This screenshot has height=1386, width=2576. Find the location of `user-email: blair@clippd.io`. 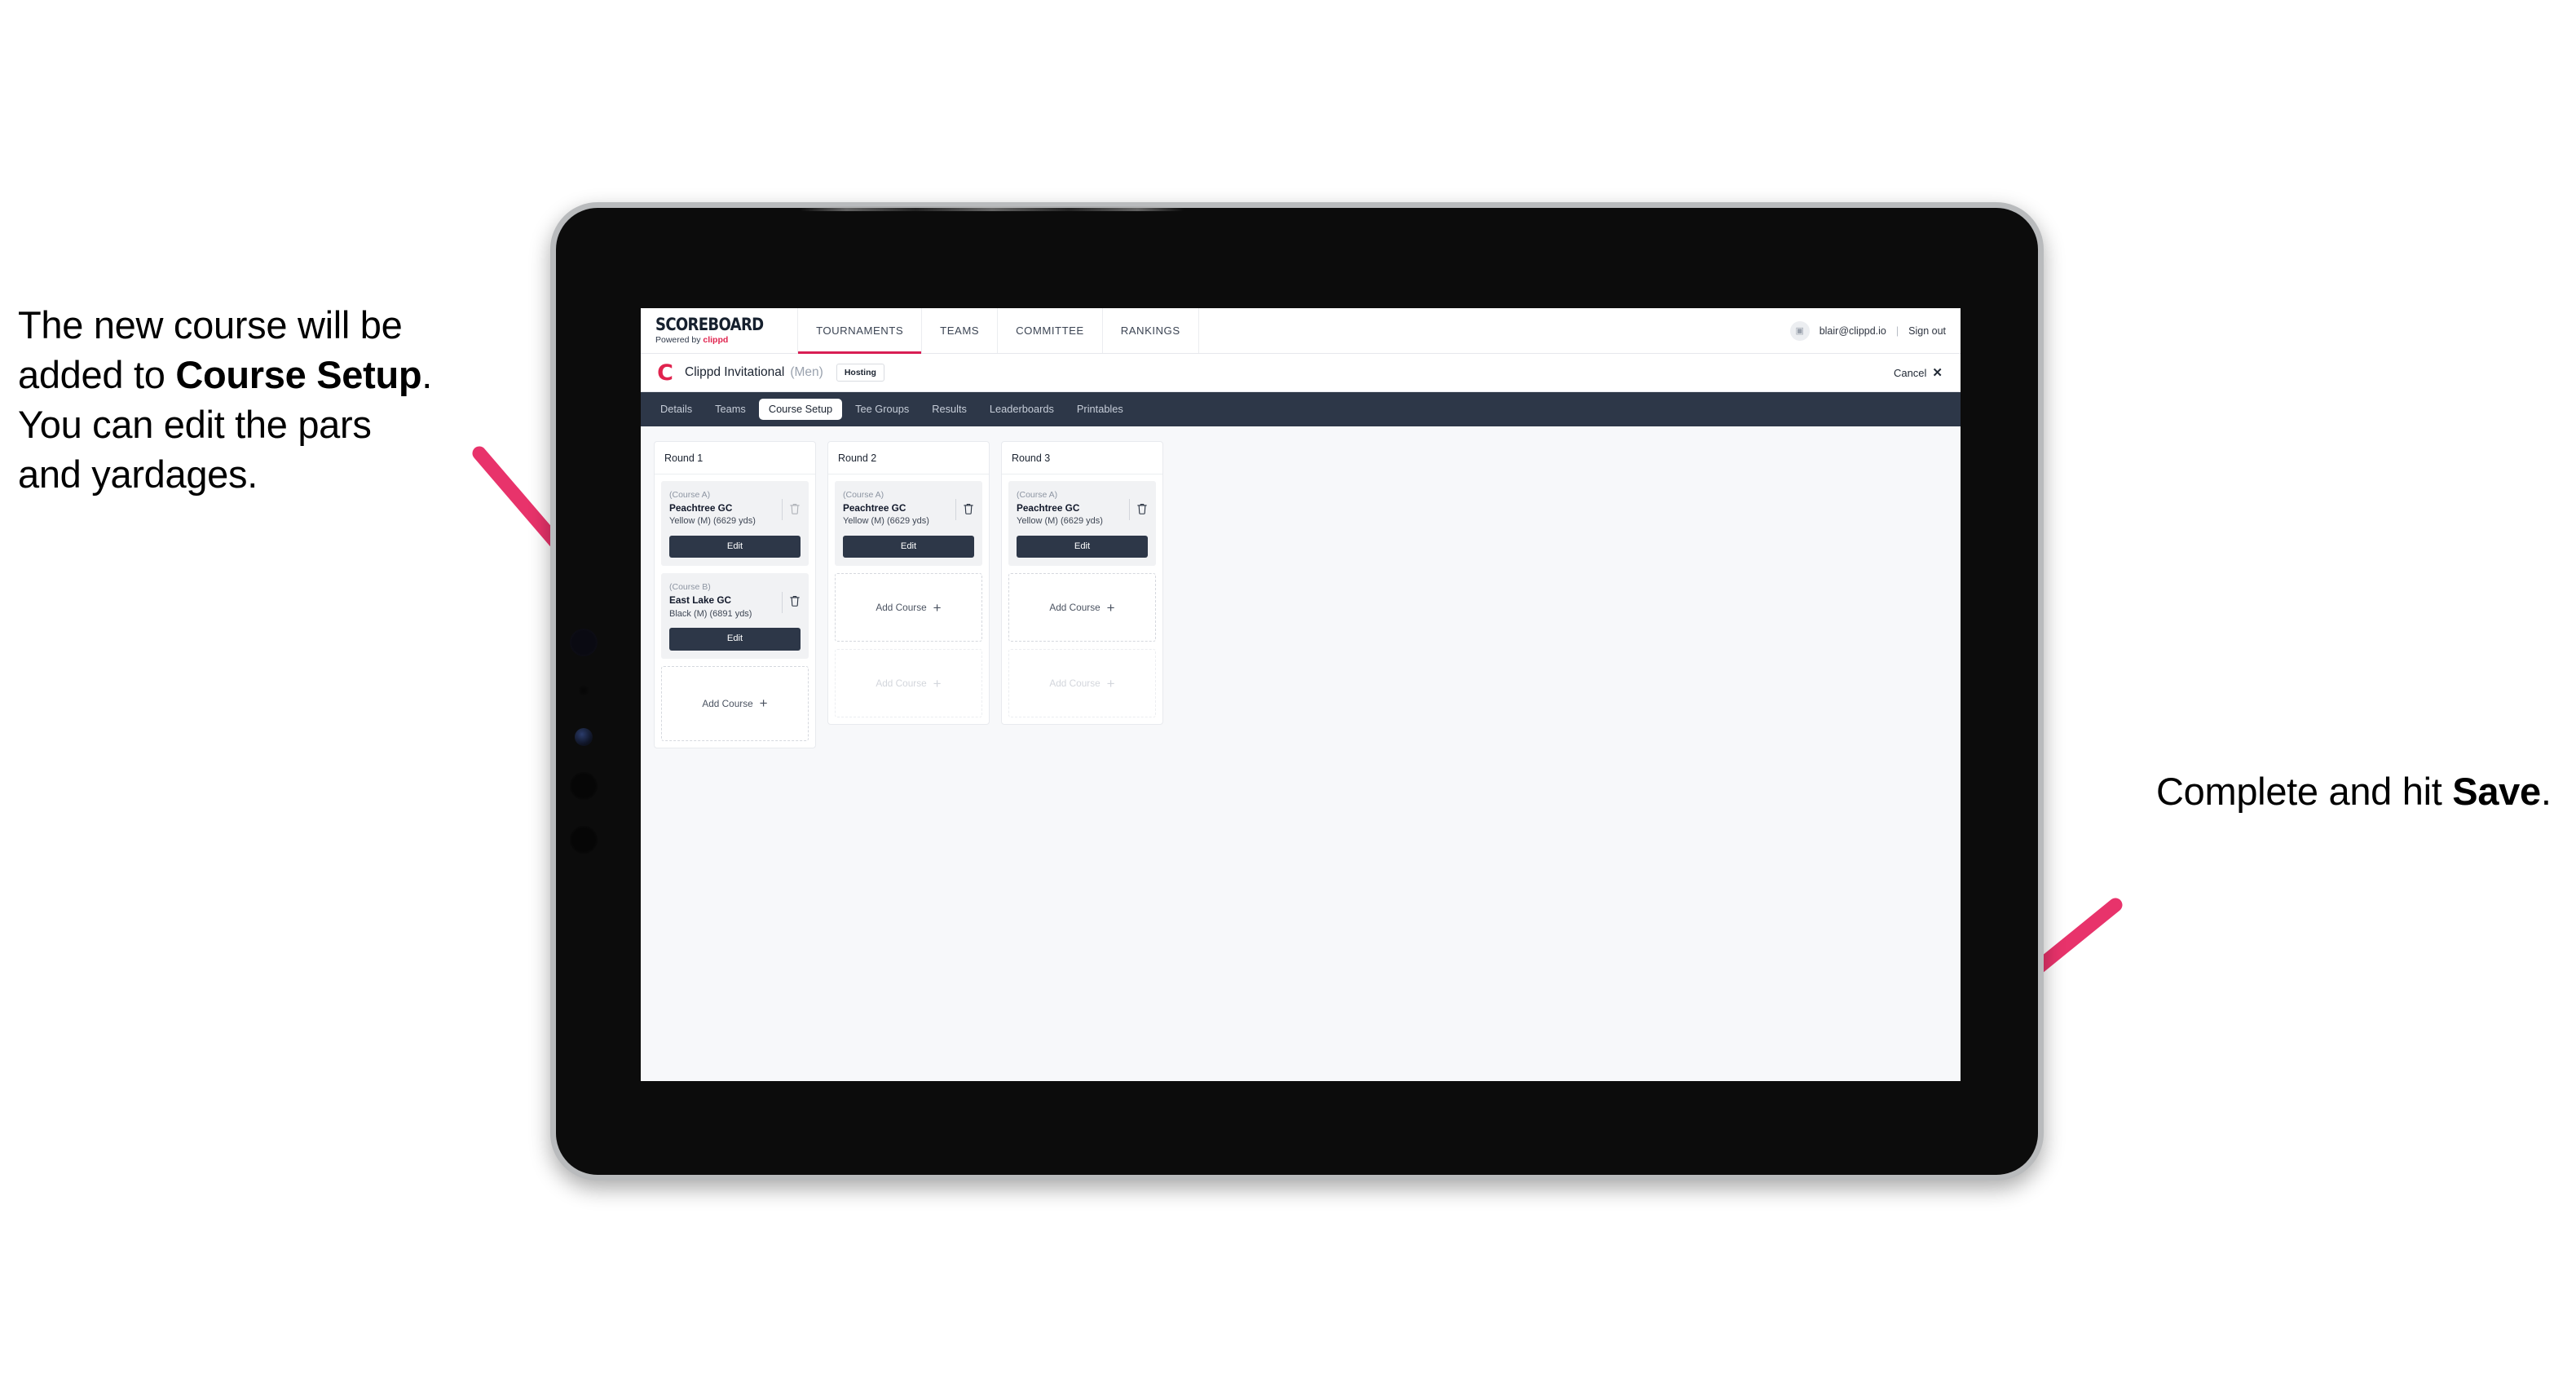

user-email: blair@clippd.io is located at coordinates (1852, 330).